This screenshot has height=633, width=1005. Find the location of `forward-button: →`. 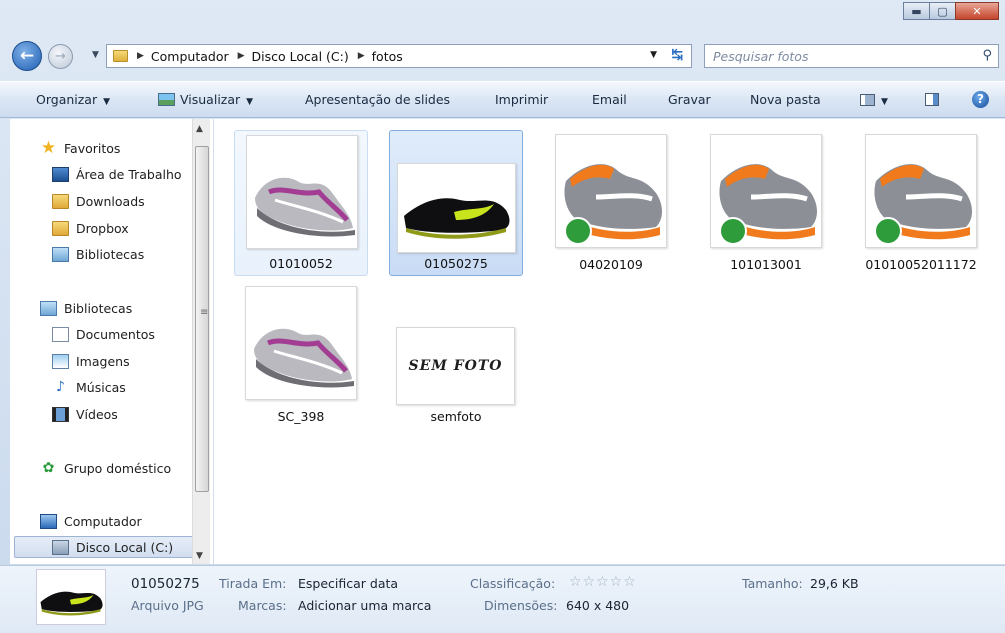

forward-button: → is located at coordinates (60, 56).